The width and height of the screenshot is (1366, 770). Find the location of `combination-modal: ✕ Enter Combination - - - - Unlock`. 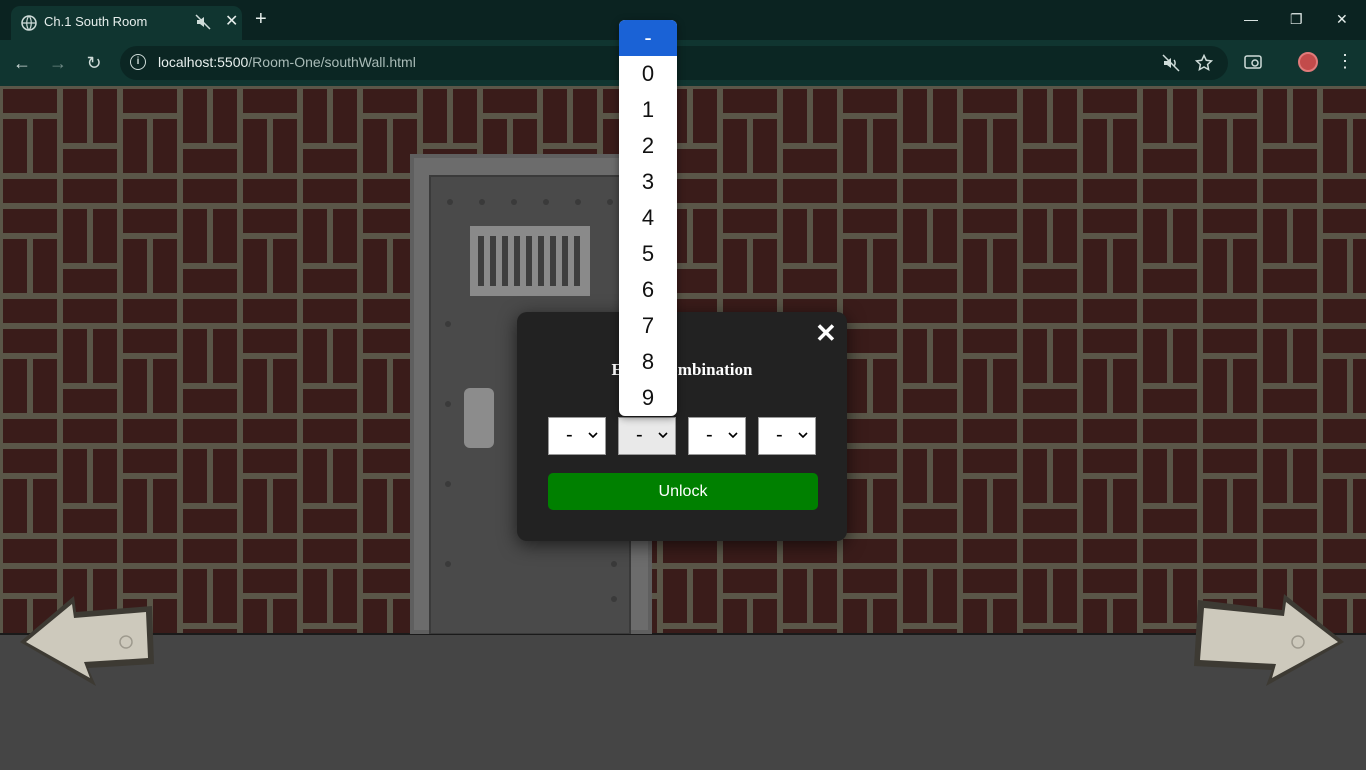

combination-modal: ✕ Enter Combination - - - - Unlock is located at coordinates (682, 426).